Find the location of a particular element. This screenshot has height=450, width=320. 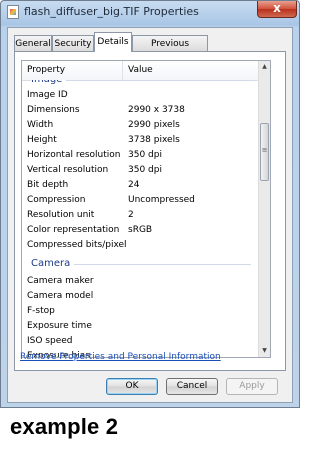

property-name: Bit depth is located at coordinates (48, 185).